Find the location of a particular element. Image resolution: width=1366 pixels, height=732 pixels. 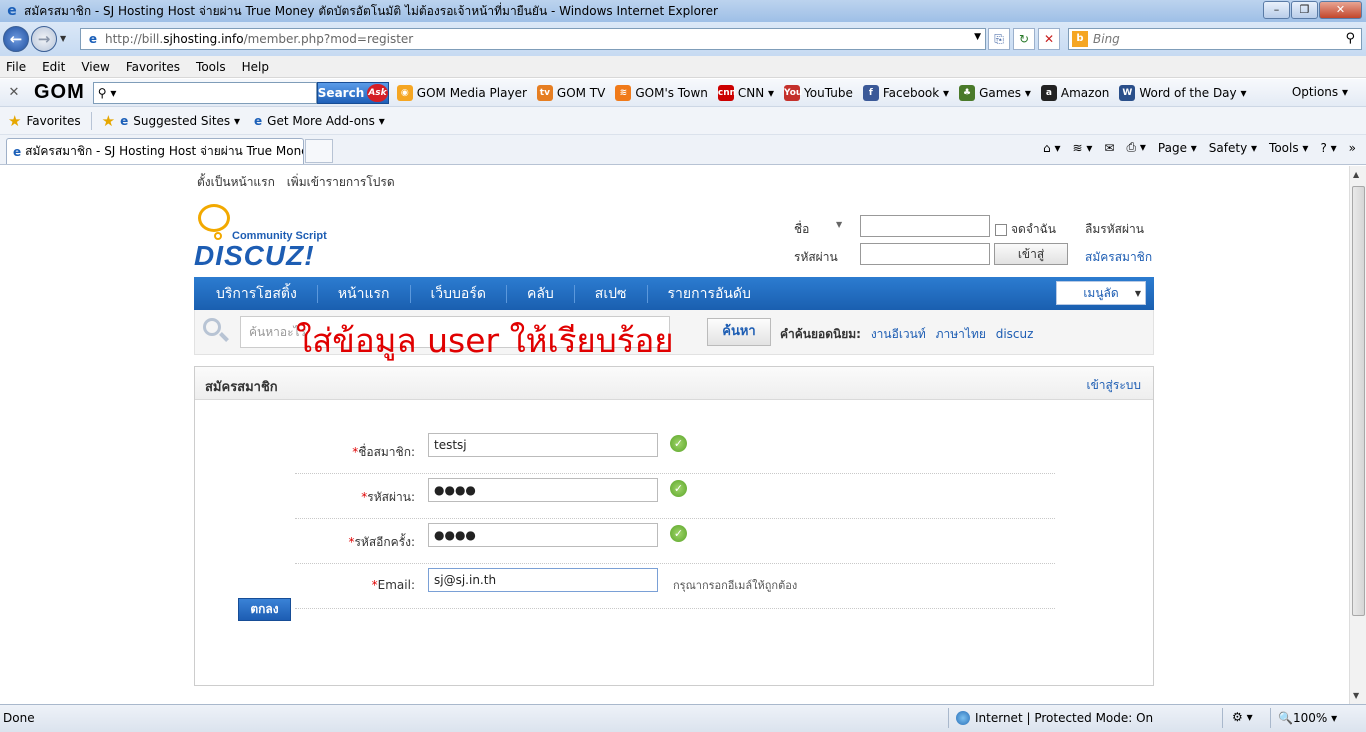

close-button: ✕ is located at coordinates (1340, 10).